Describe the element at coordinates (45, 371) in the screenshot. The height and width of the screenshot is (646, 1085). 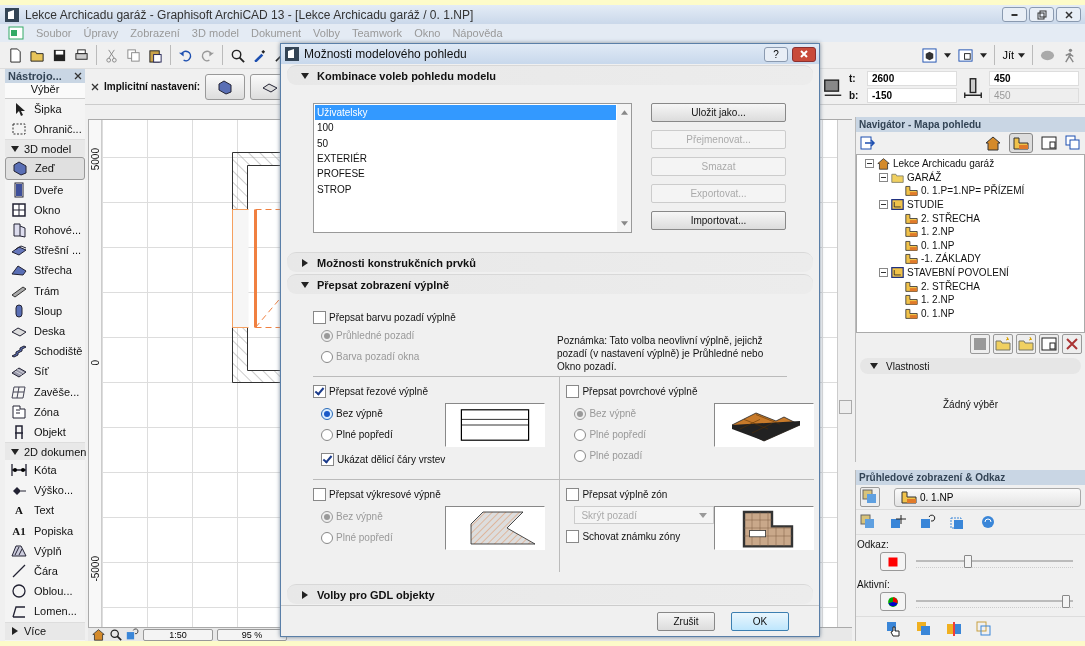
I see `tool-item: Síť` at that location.